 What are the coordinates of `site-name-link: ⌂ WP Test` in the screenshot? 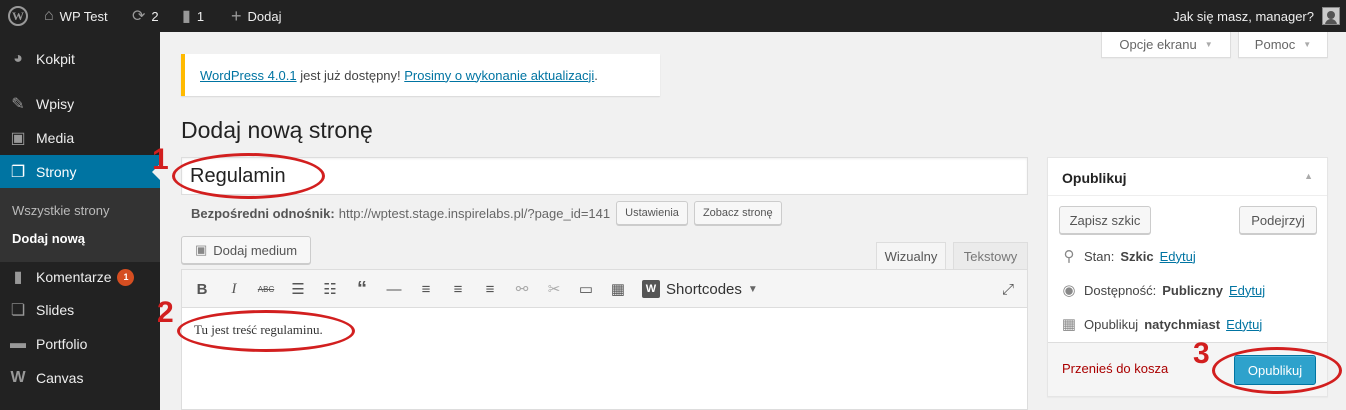 It's located at (76, 16).